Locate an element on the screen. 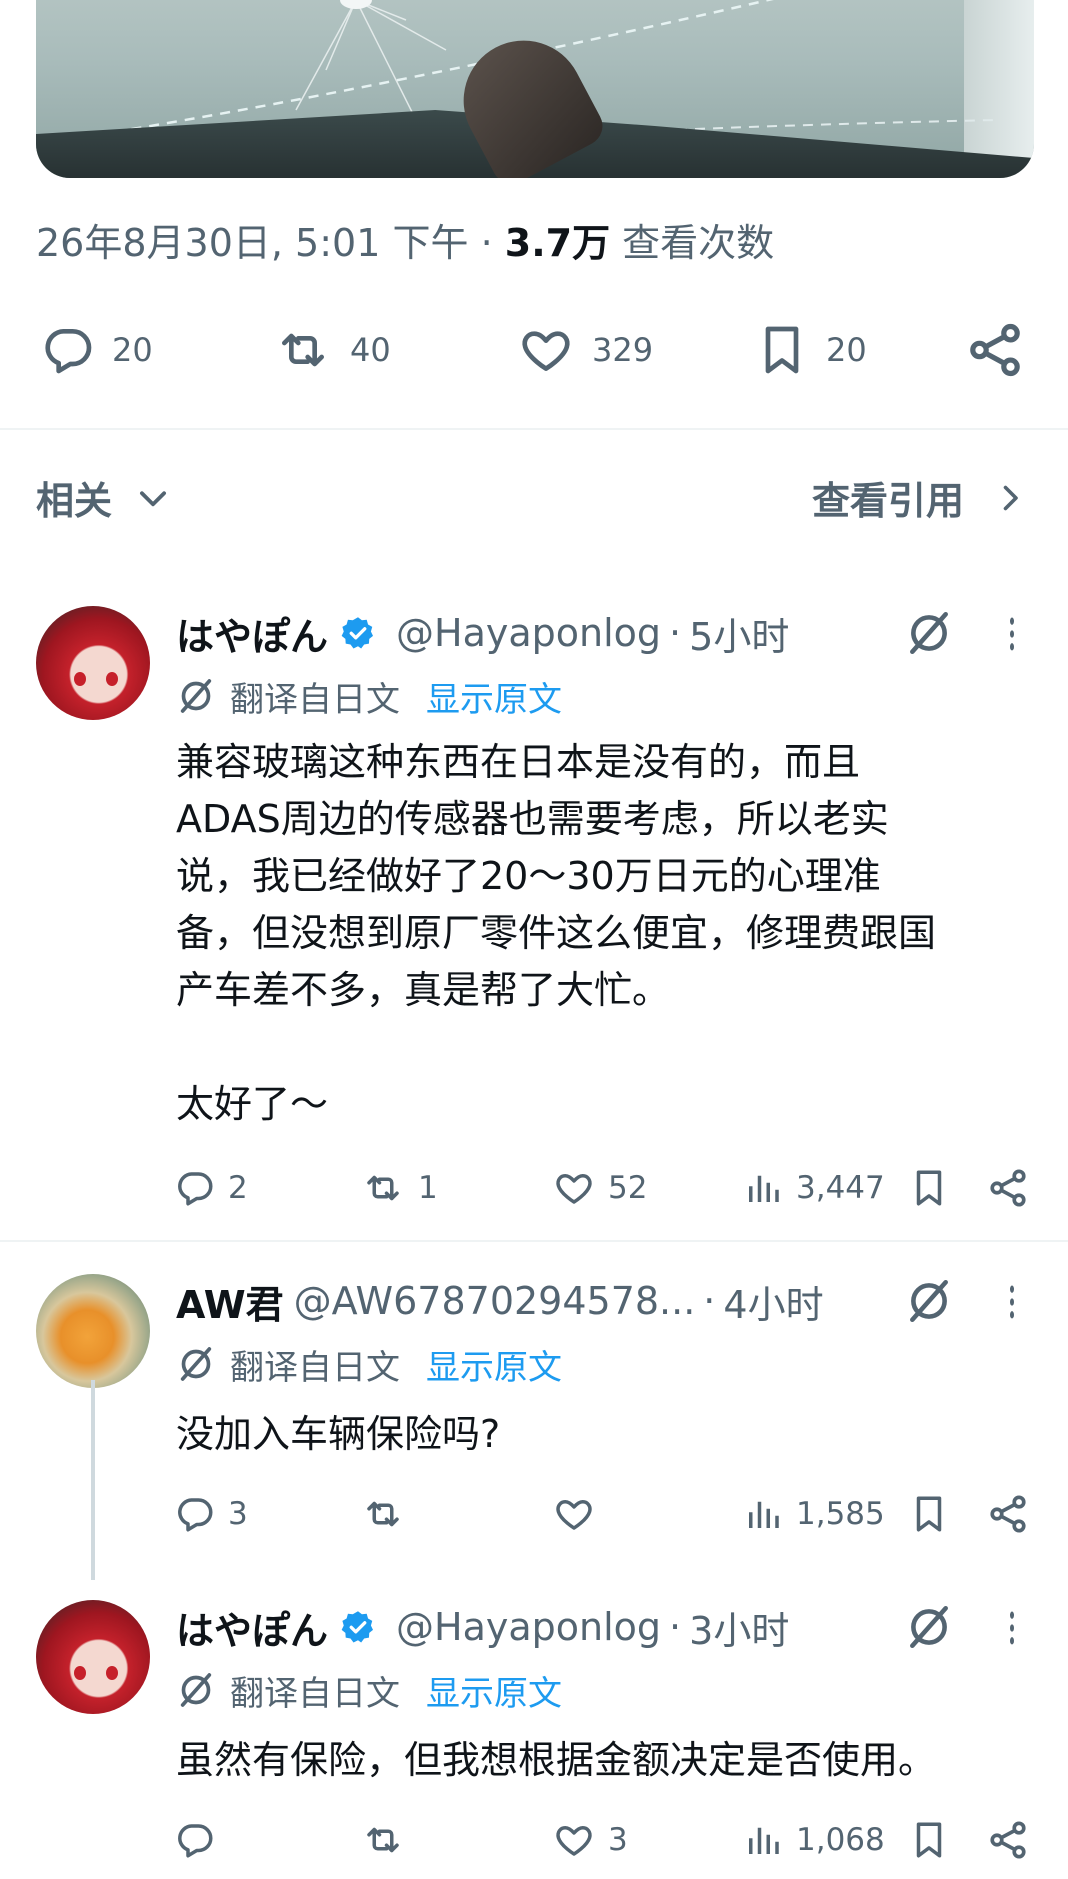  tweet-text: 没加入车辆保险吗? is located at coordinates (606, 1434).